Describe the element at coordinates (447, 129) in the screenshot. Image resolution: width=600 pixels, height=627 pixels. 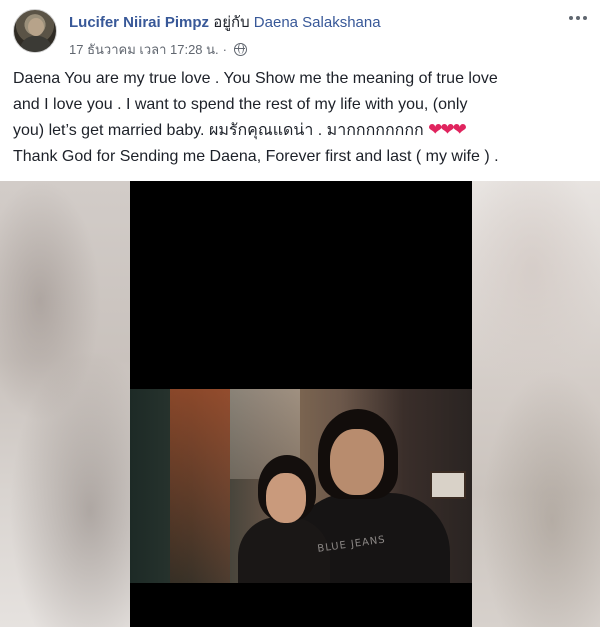
I see `heart-emoji-icons: ❤❤❤` at that location.